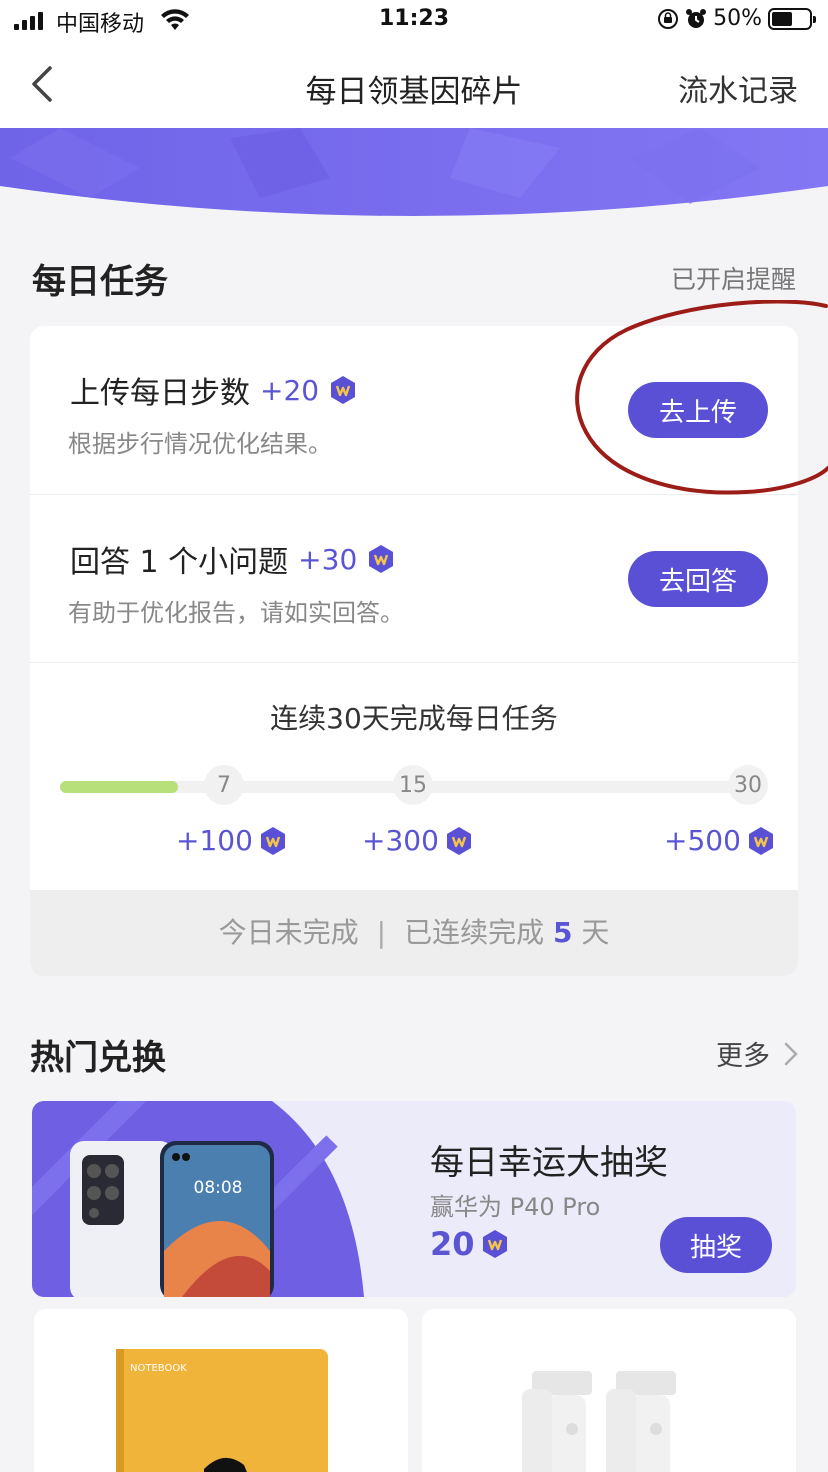 Image resolution: width=828 pixels, height=1472 pixels. What do you see at coordinates (791, 1053) in the screenshot?
I see `chevron-right-icon` at bounding box center [791, 1053].